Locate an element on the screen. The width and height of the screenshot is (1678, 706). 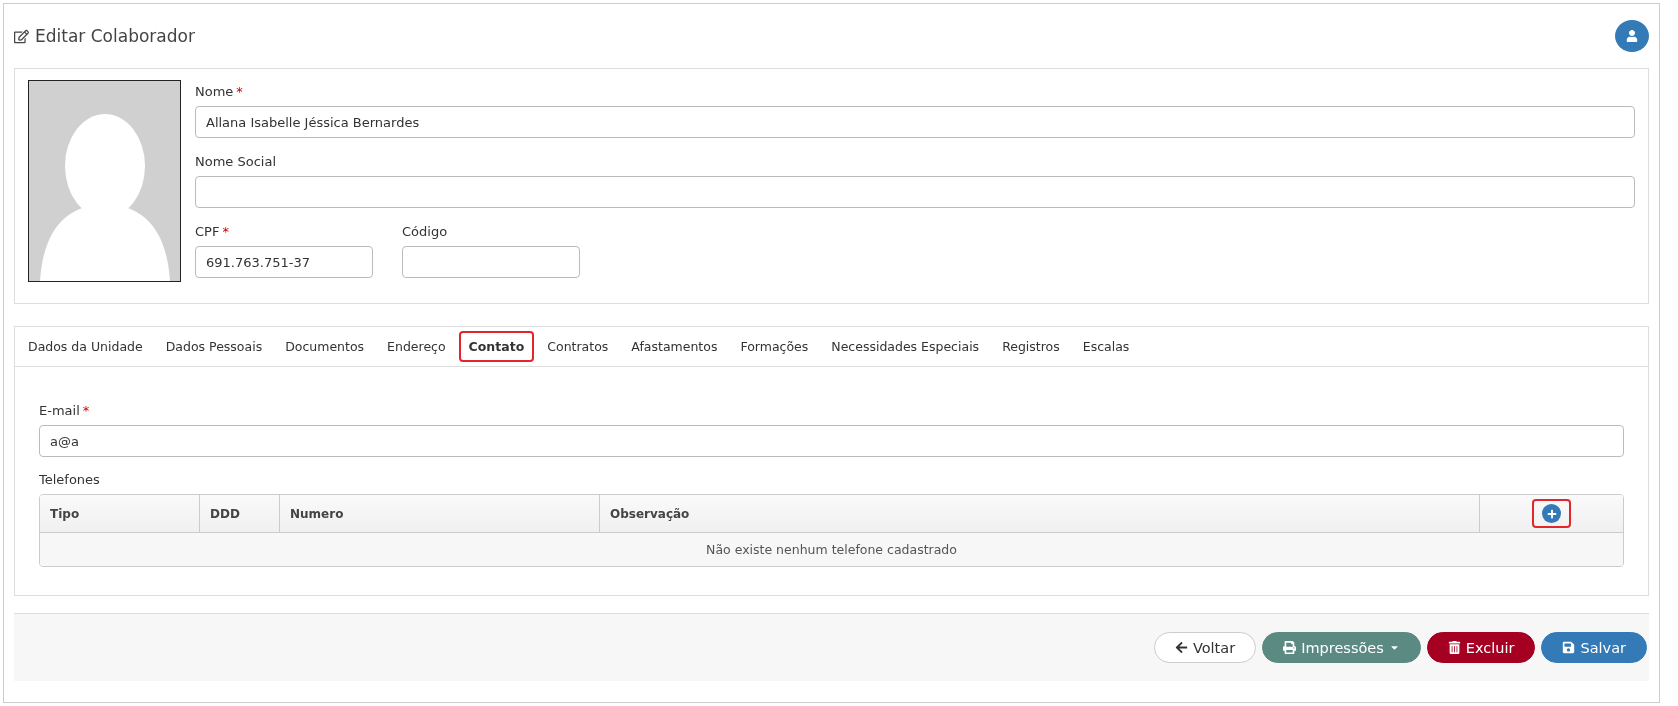
page-title: Editar Colaborador is located at coordinates (115, 36).